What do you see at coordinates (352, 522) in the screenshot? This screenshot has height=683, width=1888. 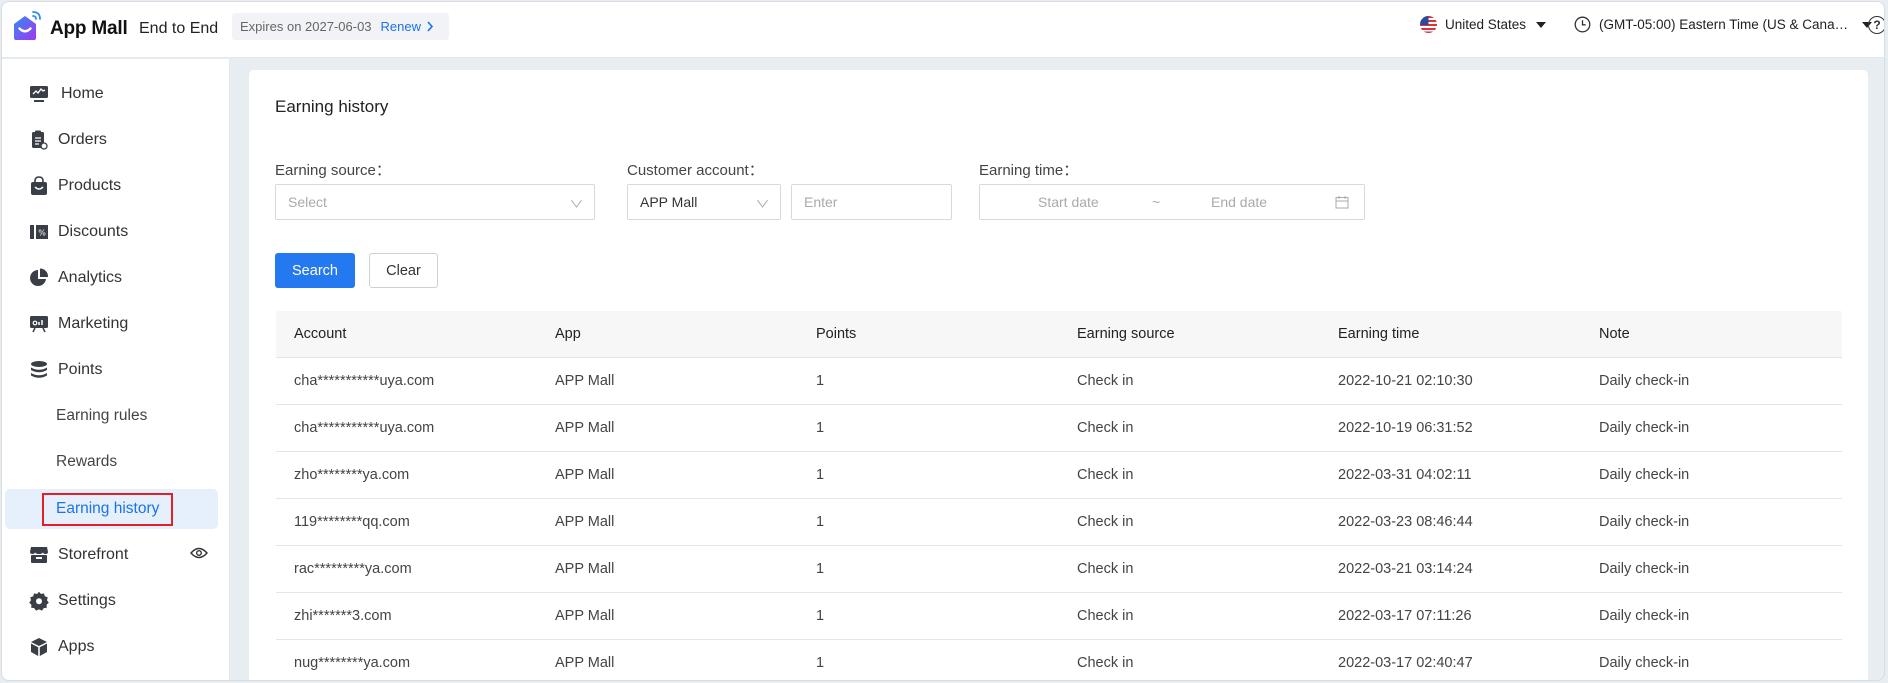 I see `account-cell: 119********qq.com` at bounding box center [352, 522].